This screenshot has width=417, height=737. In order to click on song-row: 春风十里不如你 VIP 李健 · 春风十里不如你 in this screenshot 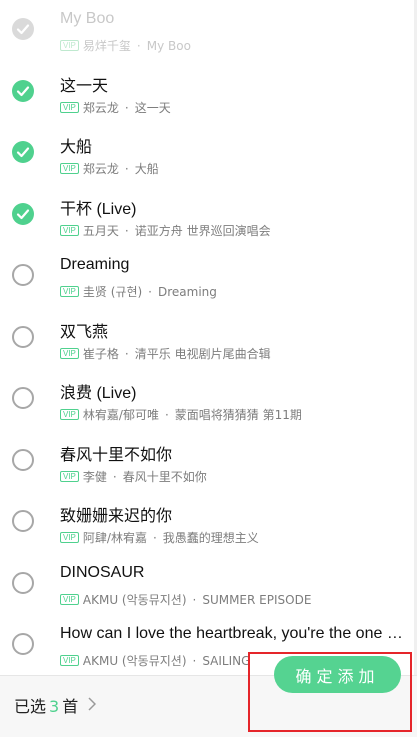, I will do `click(208, 467)`.